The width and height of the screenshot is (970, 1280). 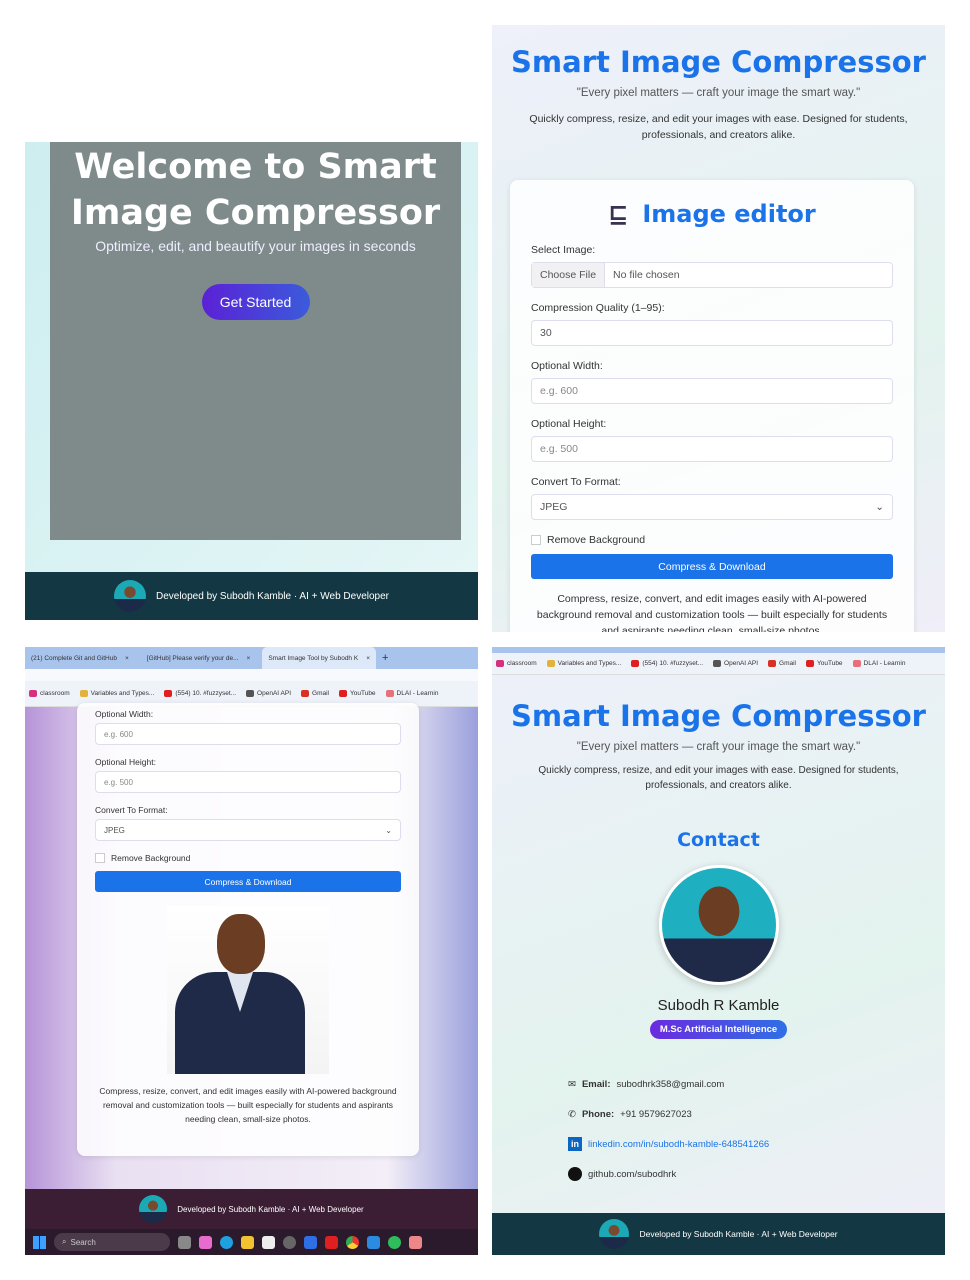 I want to click on browser-tab: [GitHub] Please verify your de... ×, so click(x=199, y=658).